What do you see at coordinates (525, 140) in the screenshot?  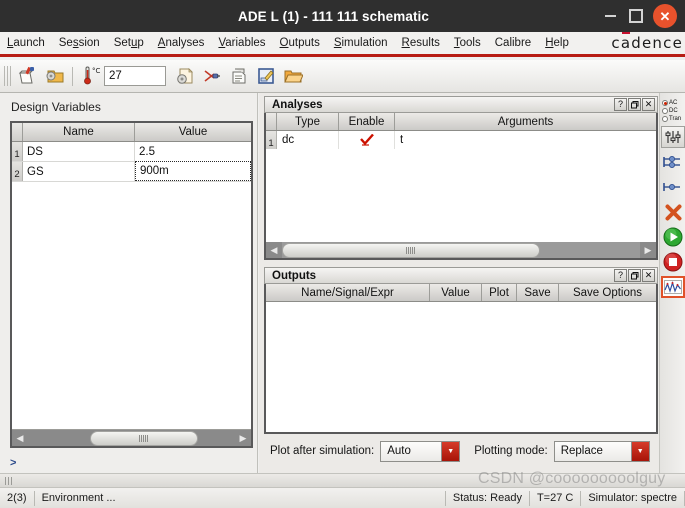 I see `analysis-arguments-cell: t` at bounding box center [525, 140].